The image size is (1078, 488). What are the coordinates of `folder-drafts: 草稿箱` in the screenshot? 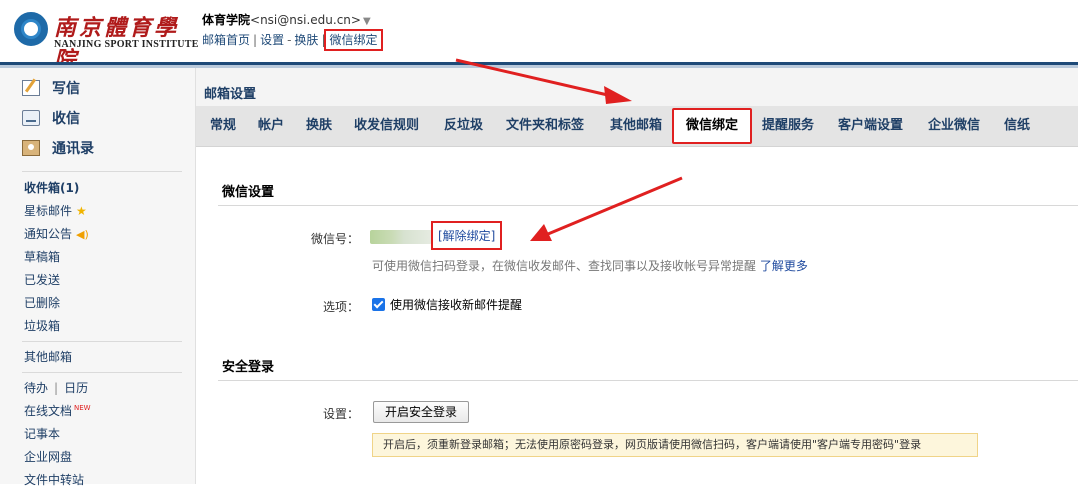 It's located at (42, 256).